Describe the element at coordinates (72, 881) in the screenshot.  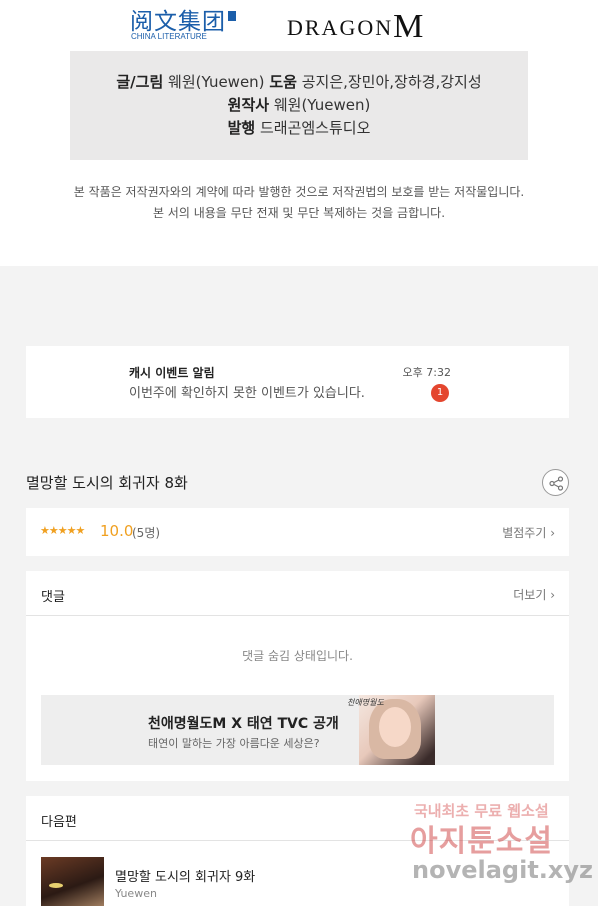
I see `next-episode-thumbnail` at that location.